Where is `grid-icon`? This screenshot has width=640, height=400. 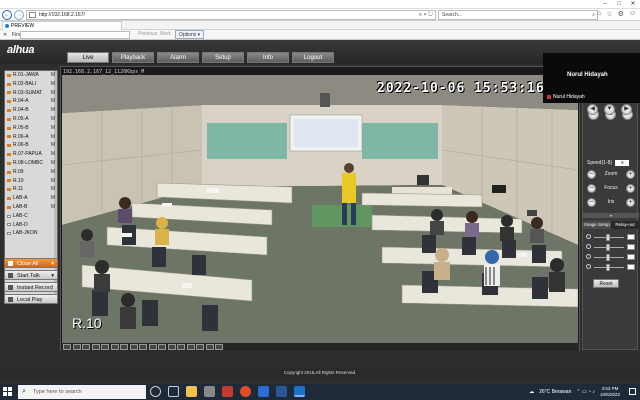 grid-icon is located at coordinates (209, 347).